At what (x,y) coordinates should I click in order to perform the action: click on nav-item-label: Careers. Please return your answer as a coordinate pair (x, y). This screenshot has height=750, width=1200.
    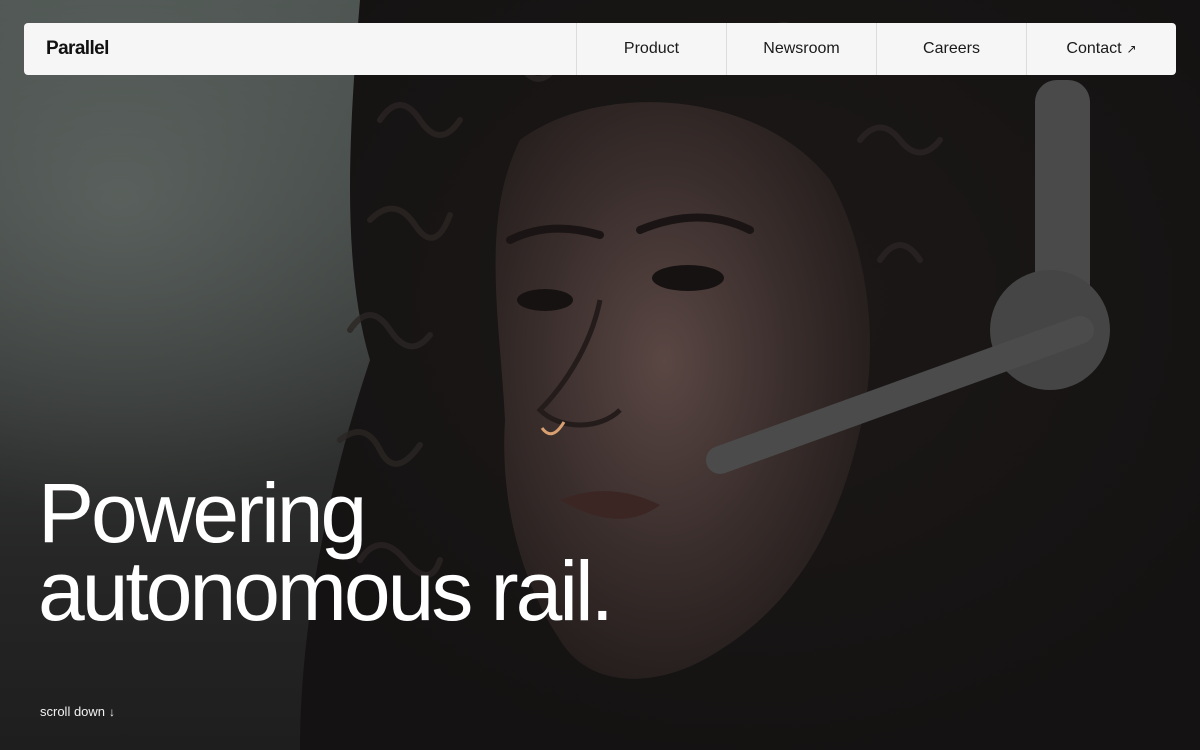
    Looking at the image, I should click on (951, 48).